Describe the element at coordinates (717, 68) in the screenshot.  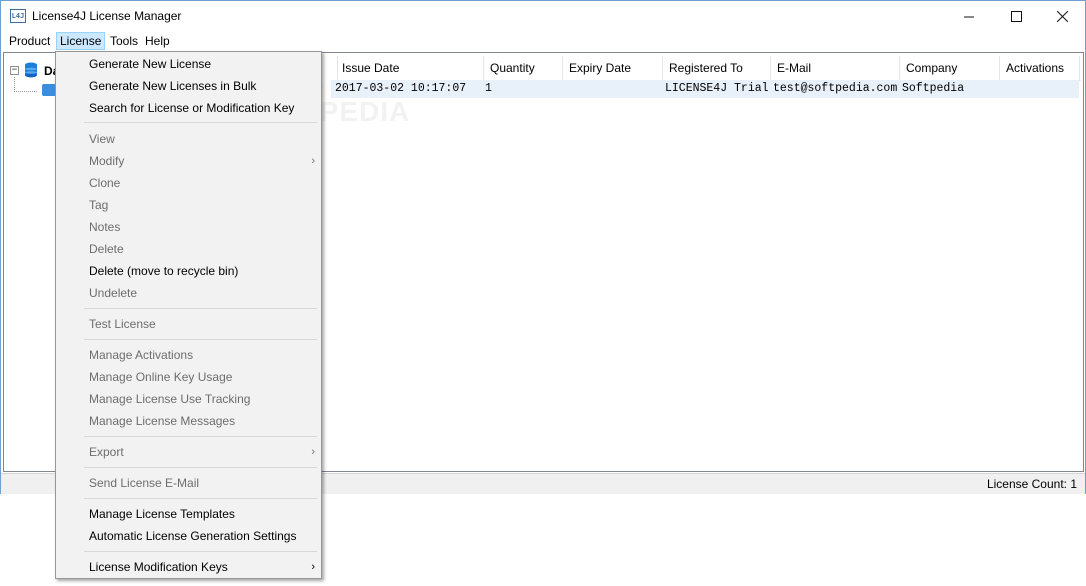
I see `column-header-registered-to: Registered To` at that location.